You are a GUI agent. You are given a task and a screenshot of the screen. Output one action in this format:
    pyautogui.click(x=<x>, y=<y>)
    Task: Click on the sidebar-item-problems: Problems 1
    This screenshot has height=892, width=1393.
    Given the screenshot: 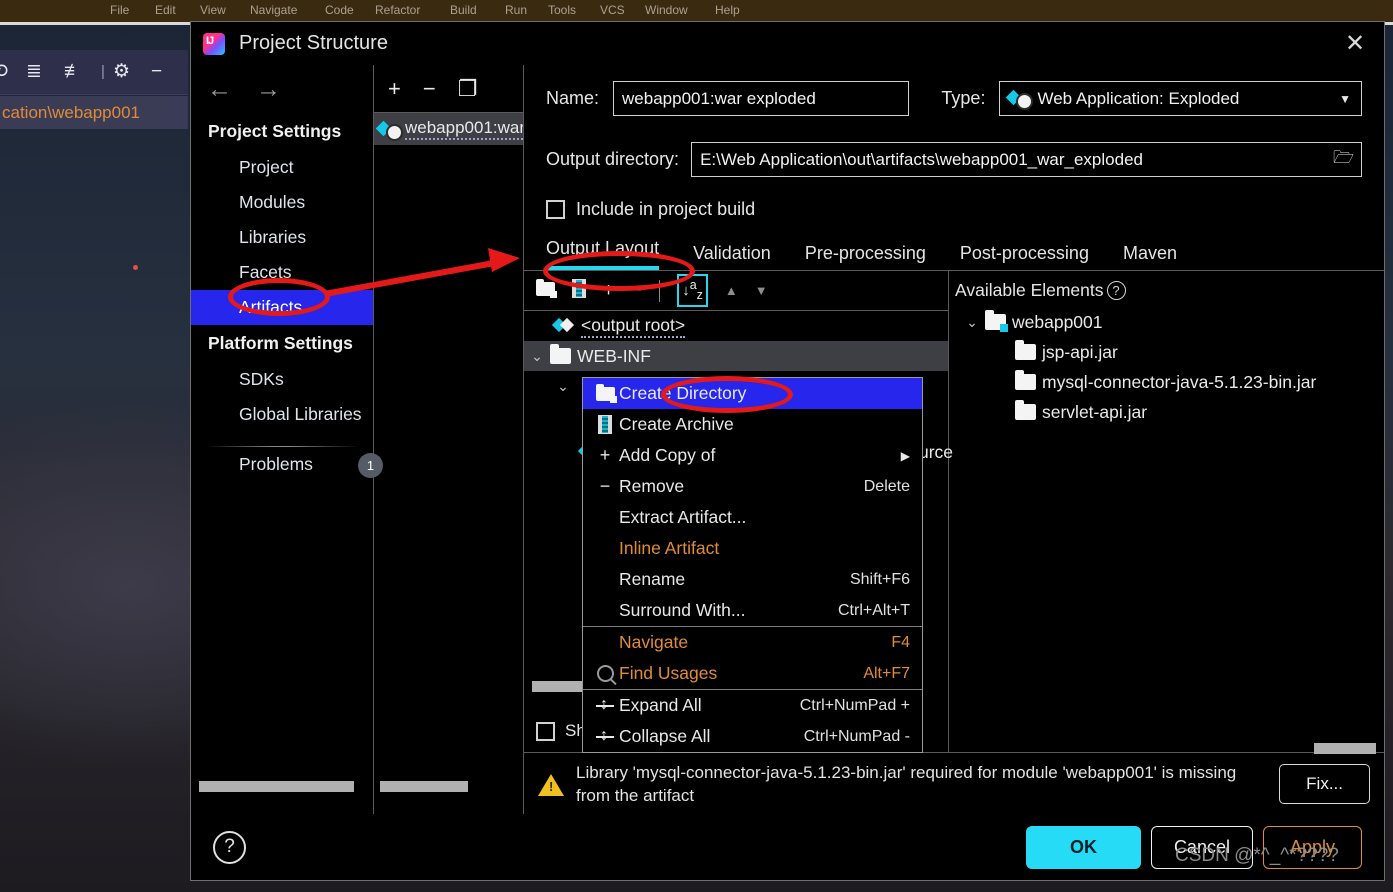 What is the action you would take?
    pyautogui.click(x=287, y=464)
    